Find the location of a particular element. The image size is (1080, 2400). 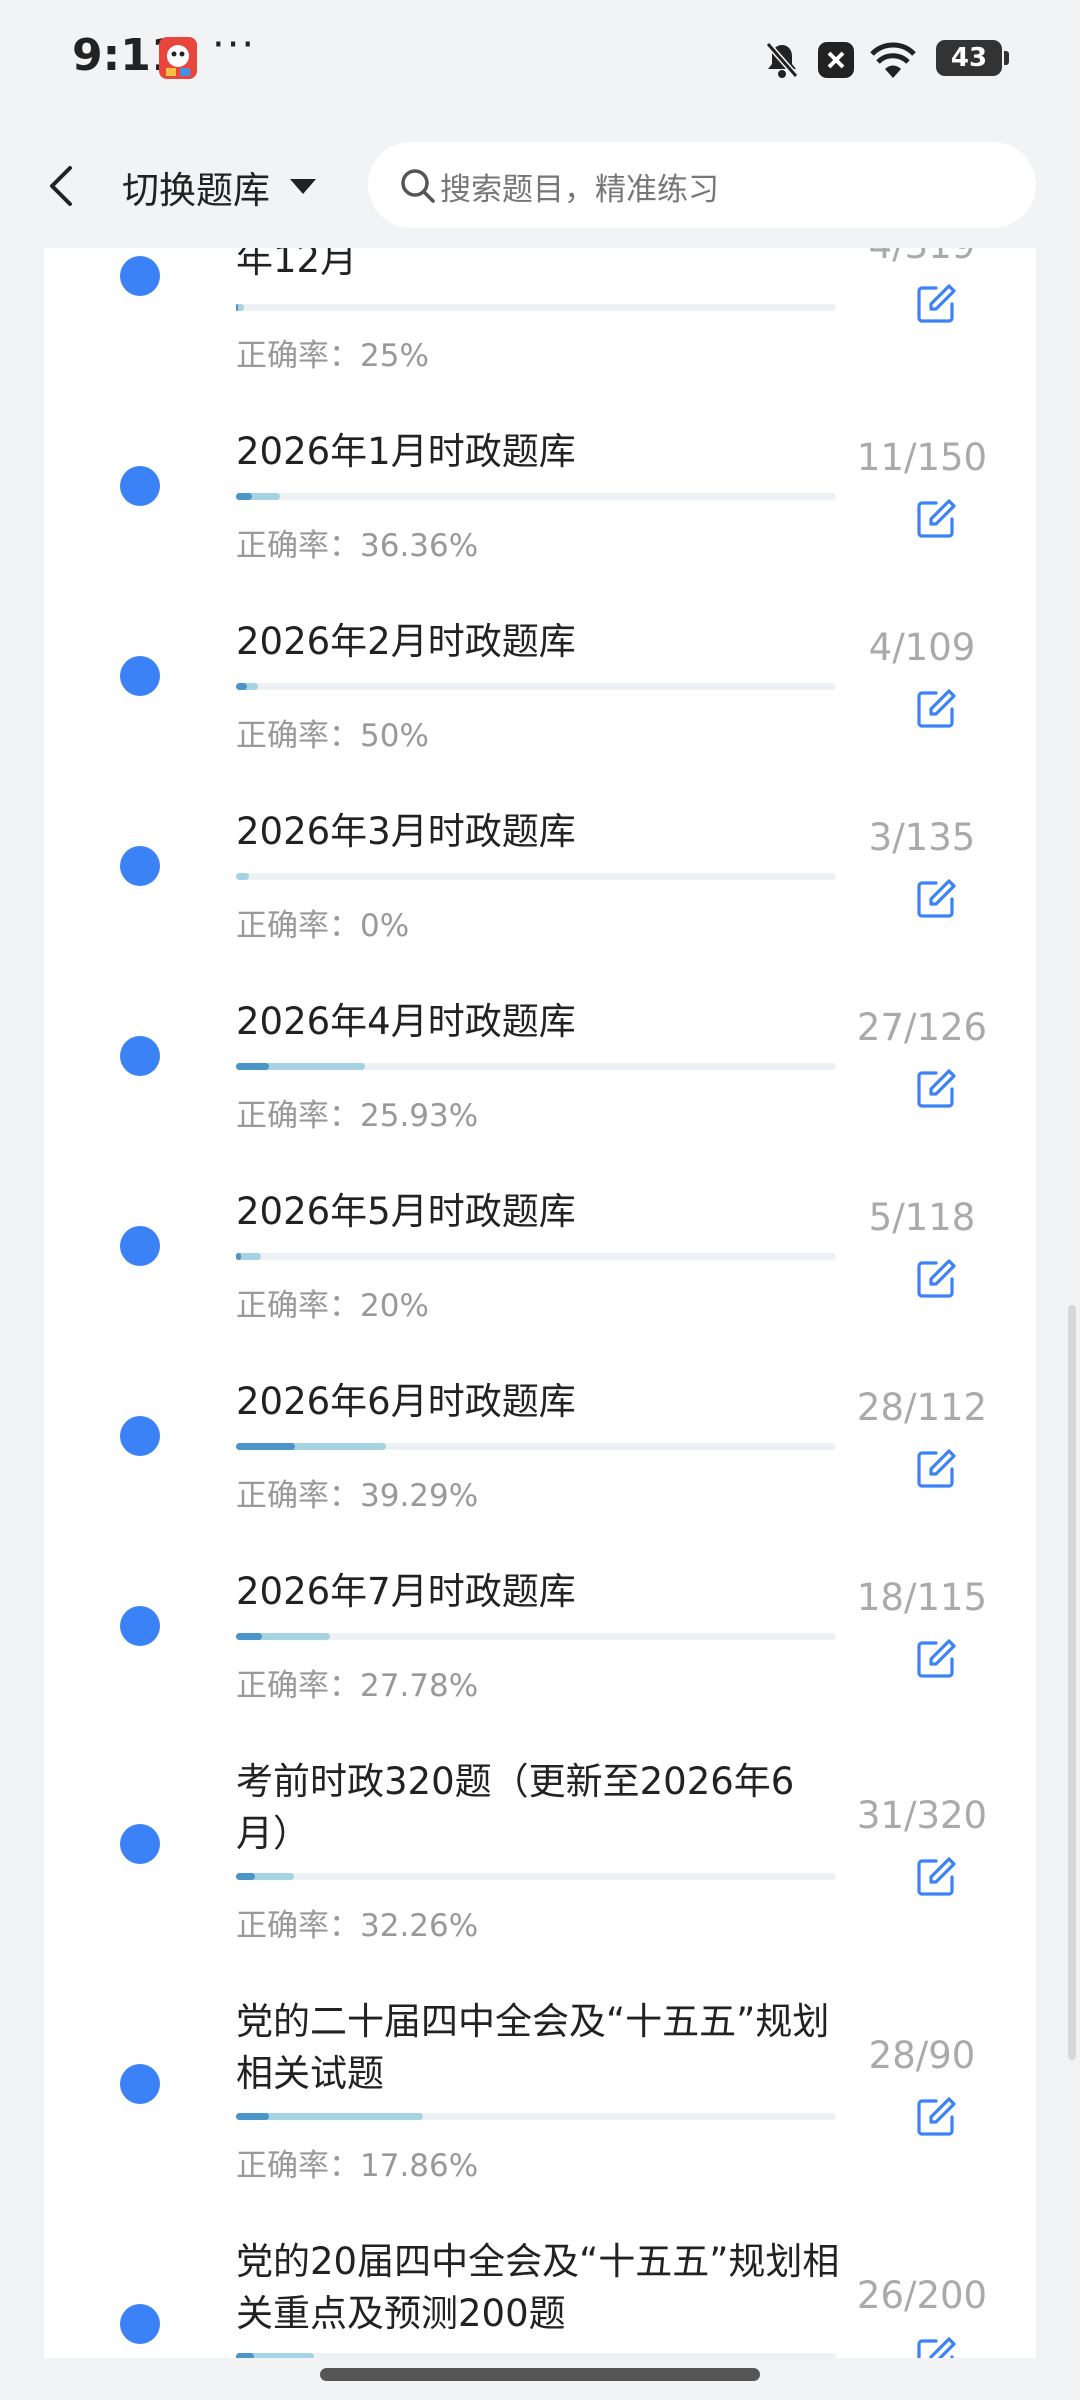

item-title: 年12月 is located at coordinates (297, 264).